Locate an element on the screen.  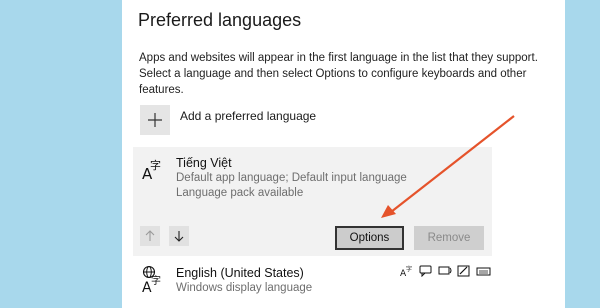
move-down-button is located at coordinates (179, 236).